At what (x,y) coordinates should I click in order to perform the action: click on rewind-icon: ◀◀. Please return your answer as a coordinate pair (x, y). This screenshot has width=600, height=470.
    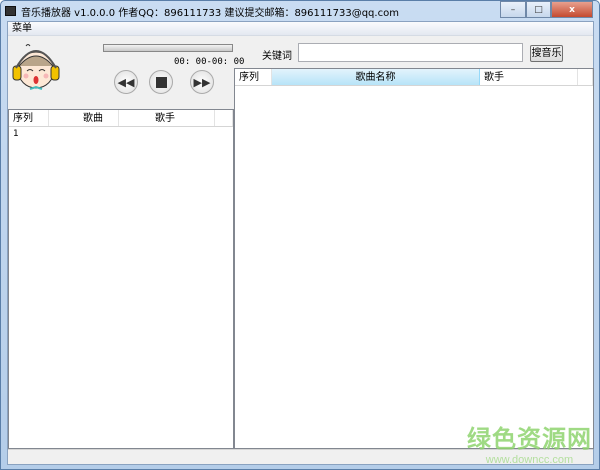
    Looking at the image, I should click on (126, 82).